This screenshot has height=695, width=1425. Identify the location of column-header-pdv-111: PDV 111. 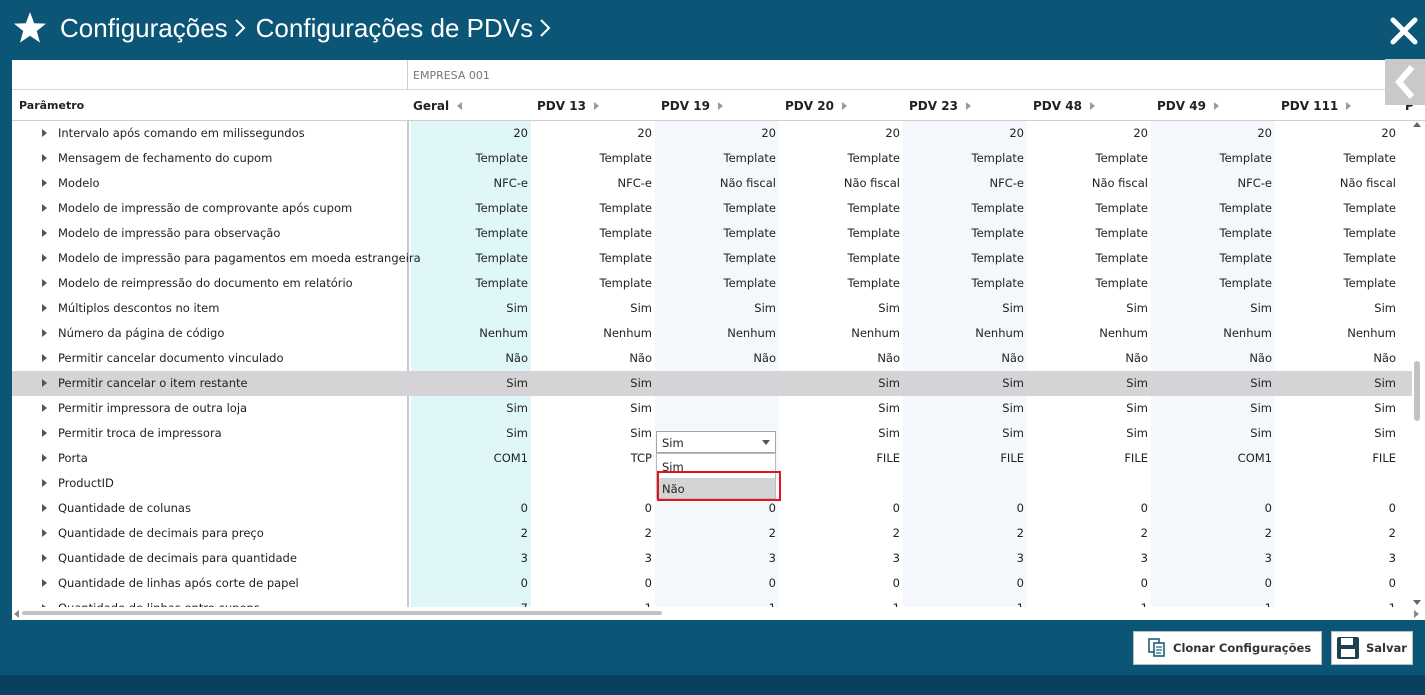
(1316, 106).